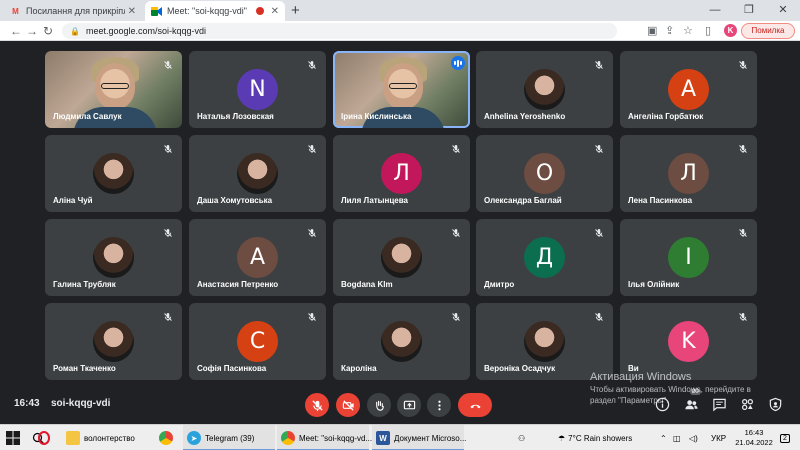 This screenshot has height=450, width=800. Describe the element at coordinates (401, 341) in the screenshot. I see `participant-tile: Кароліна` at that location.